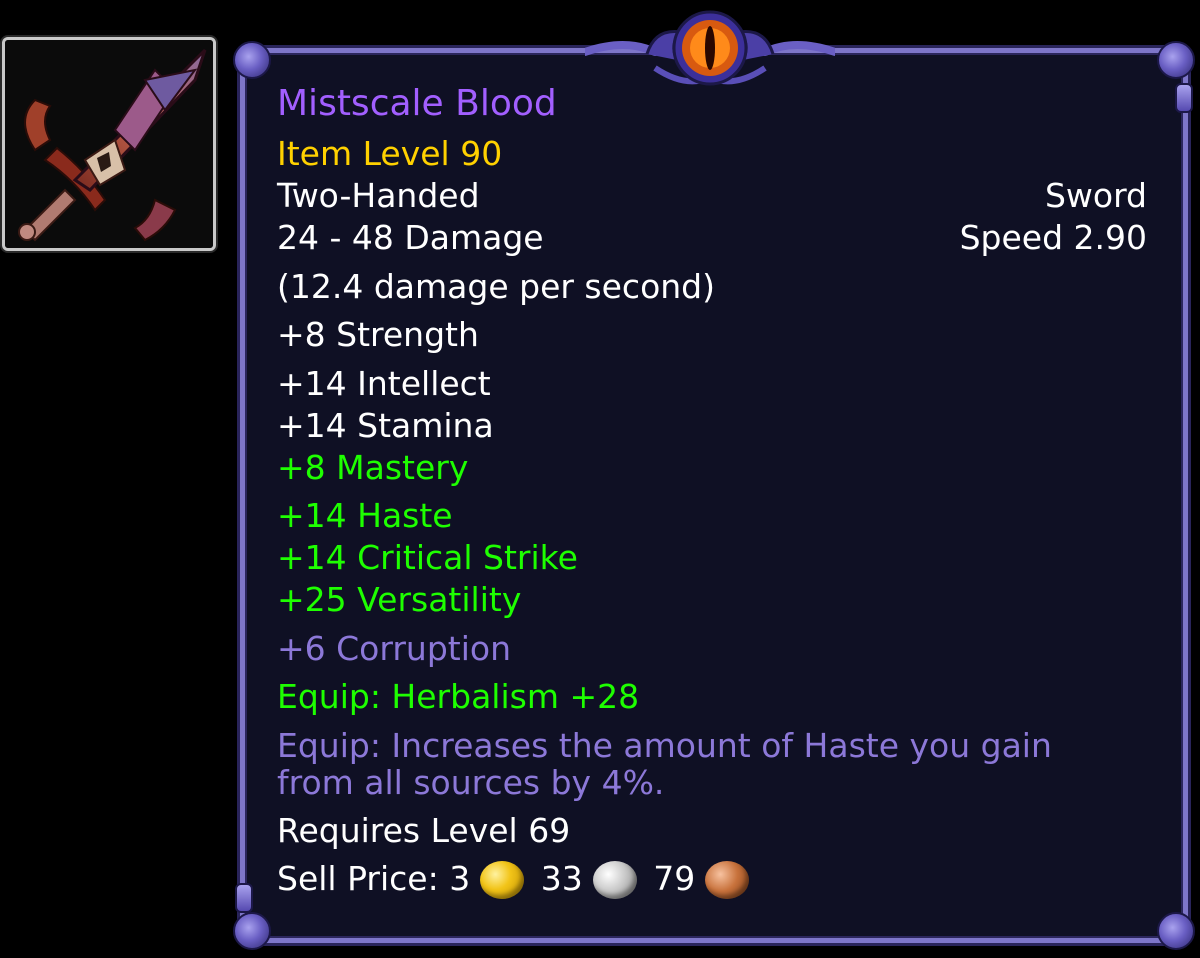  I want to click on secondary-stat-line: +14 Haste, so click(365, 515).